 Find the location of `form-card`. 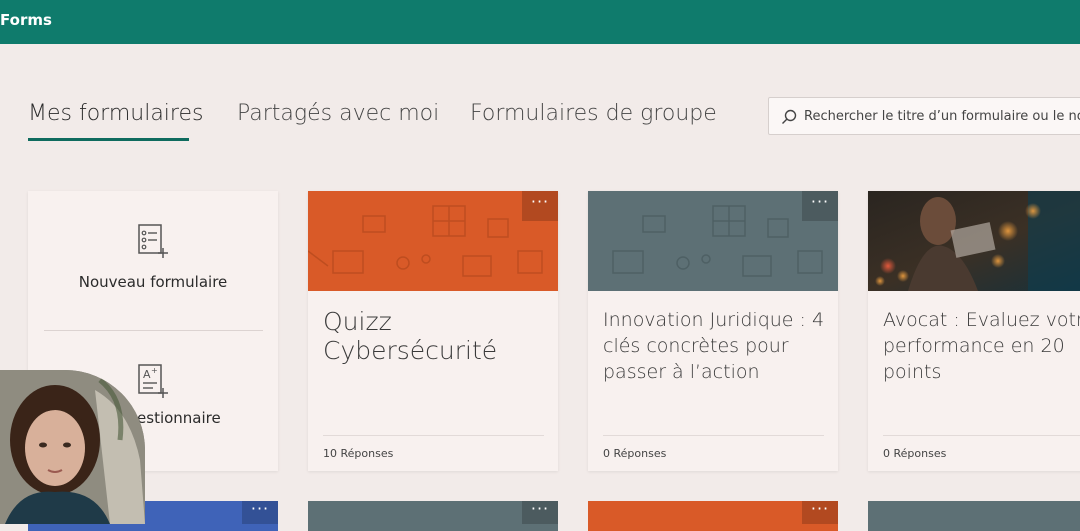

form-card is located at coordinates (974, 516).